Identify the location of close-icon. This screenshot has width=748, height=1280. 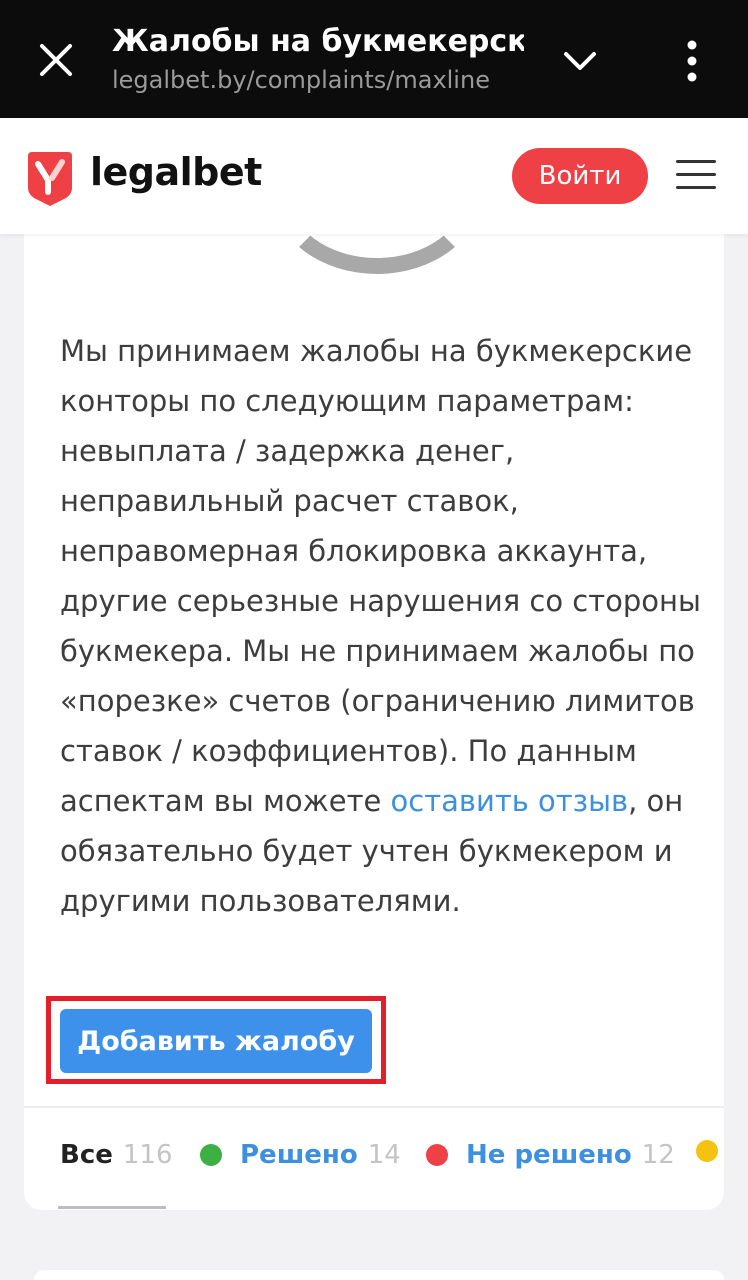
(56, 60).